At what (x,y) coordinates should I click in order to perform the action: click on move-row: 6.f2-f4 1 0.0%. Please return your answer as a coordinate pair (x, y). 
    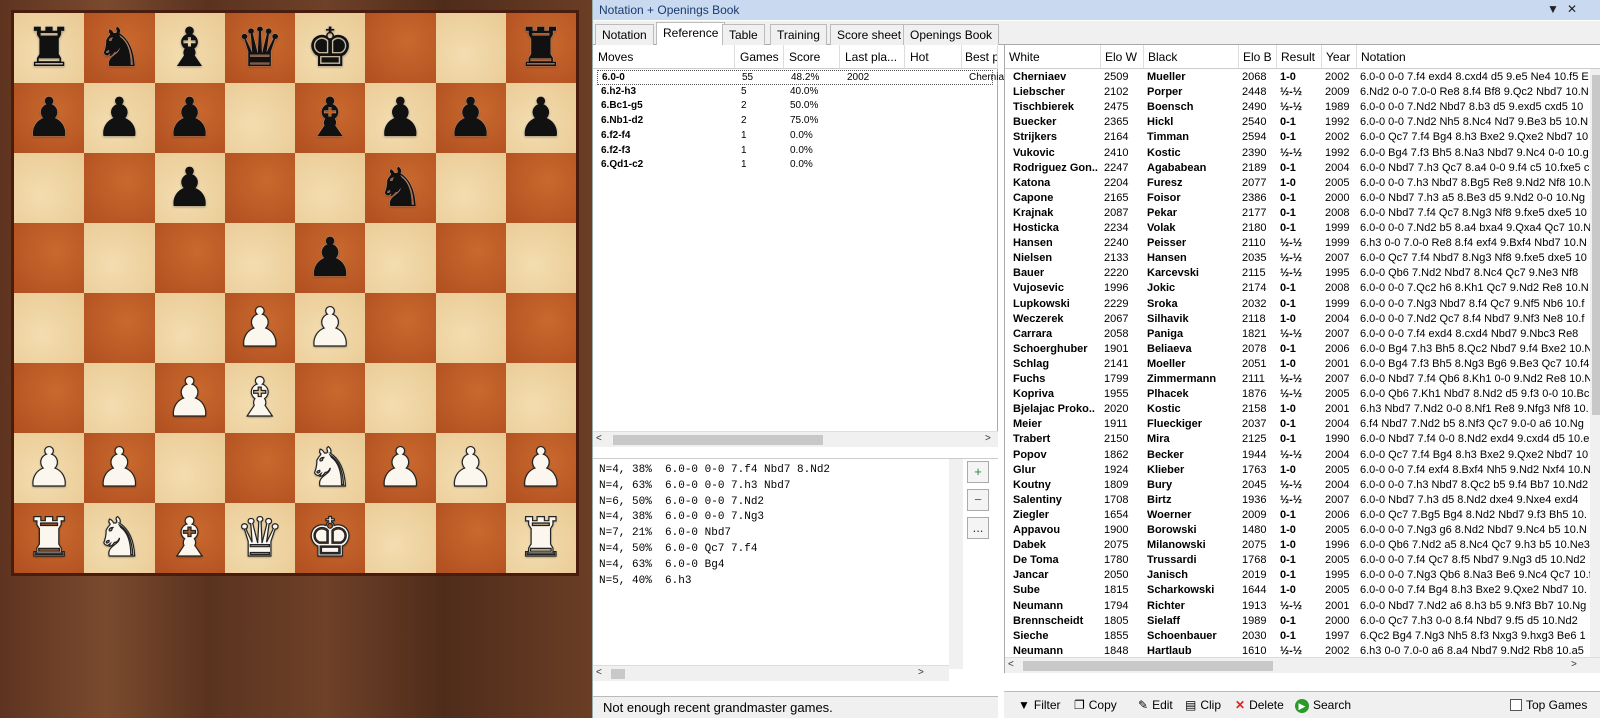
    Looking at the image, I should click on (795, 136).